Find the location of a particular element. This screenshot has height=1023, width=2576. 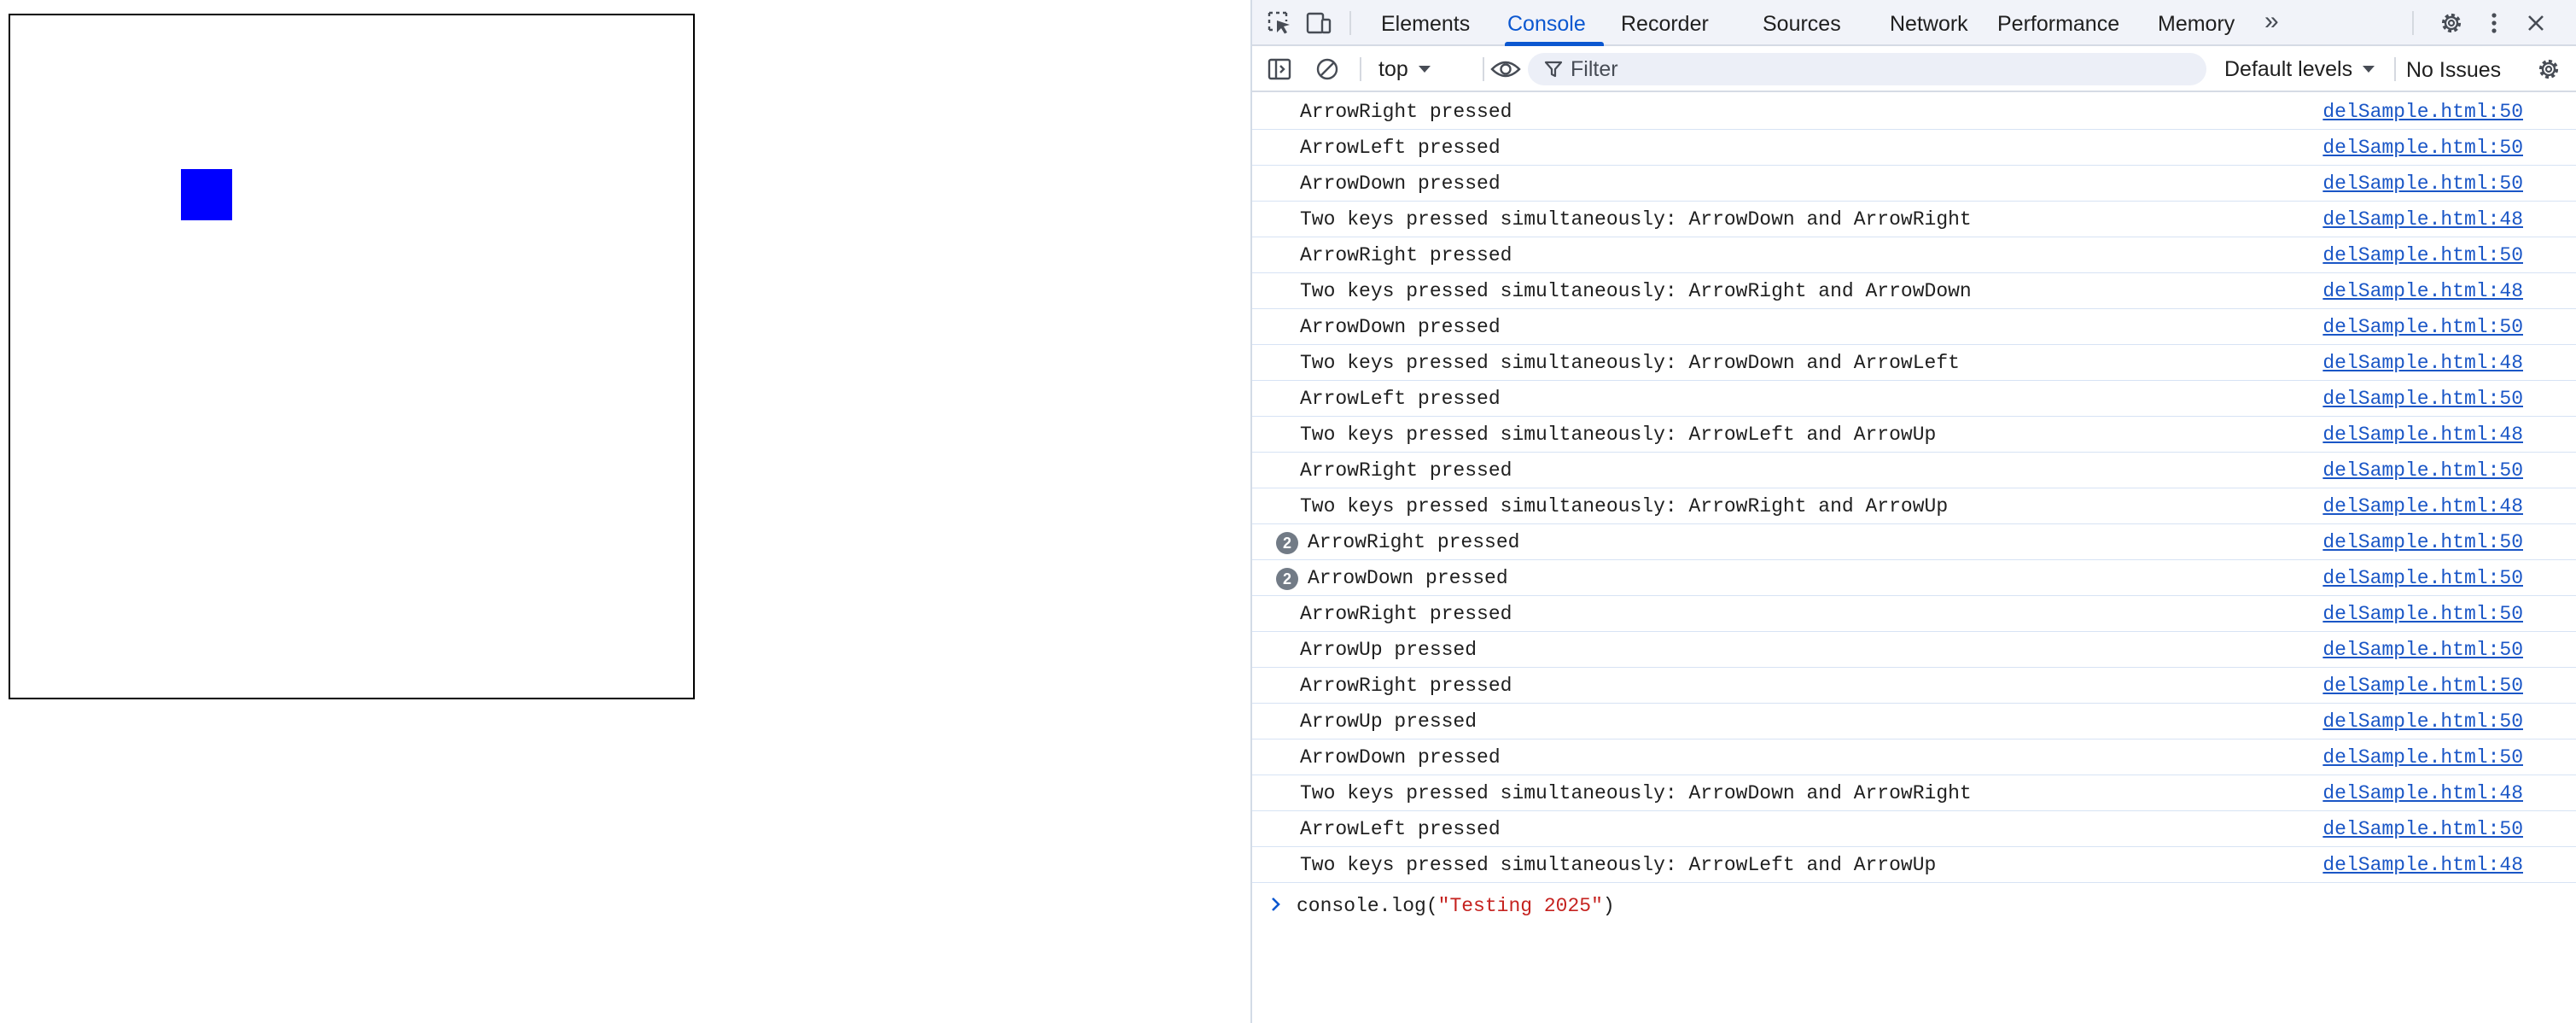

tab-console: Console is located at coordinates (1546, 23).